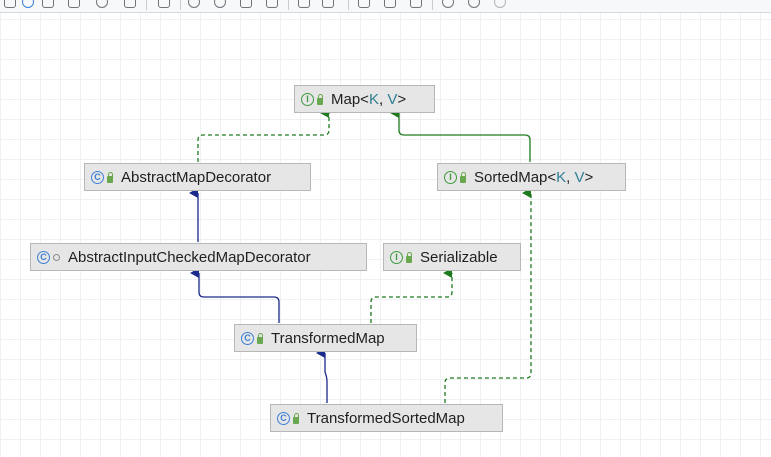 The width and height of the screenshot is (771, 457). I want to click on node-transformed-map: C TransformedMap, so click(325, 338).